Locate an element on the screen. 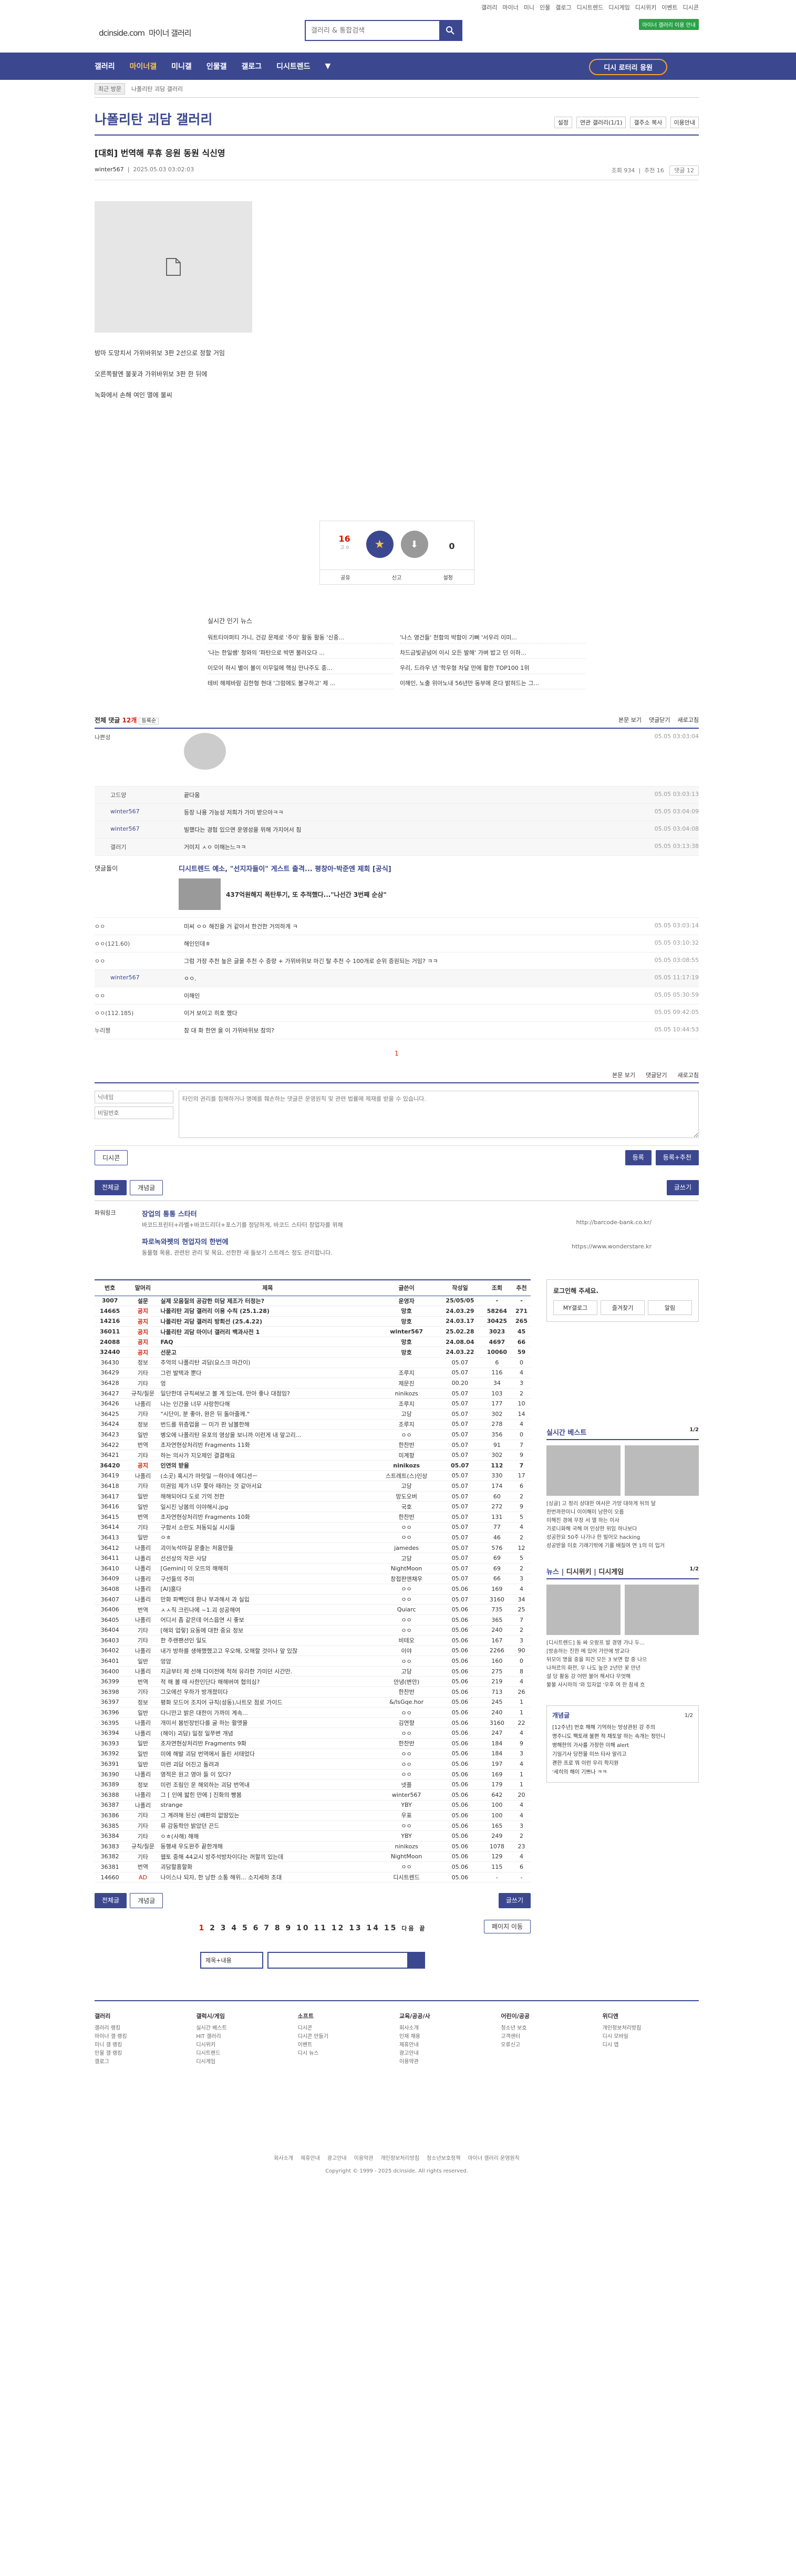 Image resolution: width=796 pixels, height=2576 pixels. news-page: 1/2 is located at coordinates (694, 1571).